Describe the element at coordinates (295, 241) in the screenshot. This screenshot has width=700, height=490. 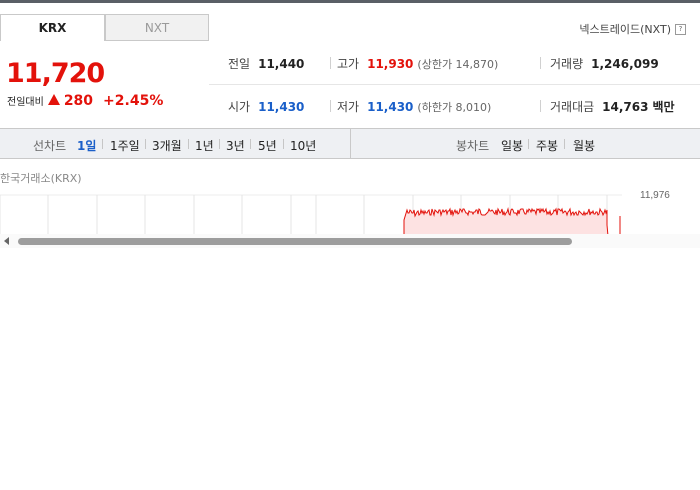
I see `chart-scroll-thumb` at that location.